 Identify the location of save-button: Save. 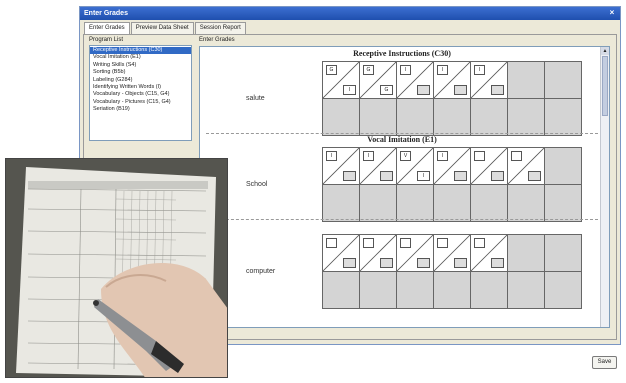
(604, 362).